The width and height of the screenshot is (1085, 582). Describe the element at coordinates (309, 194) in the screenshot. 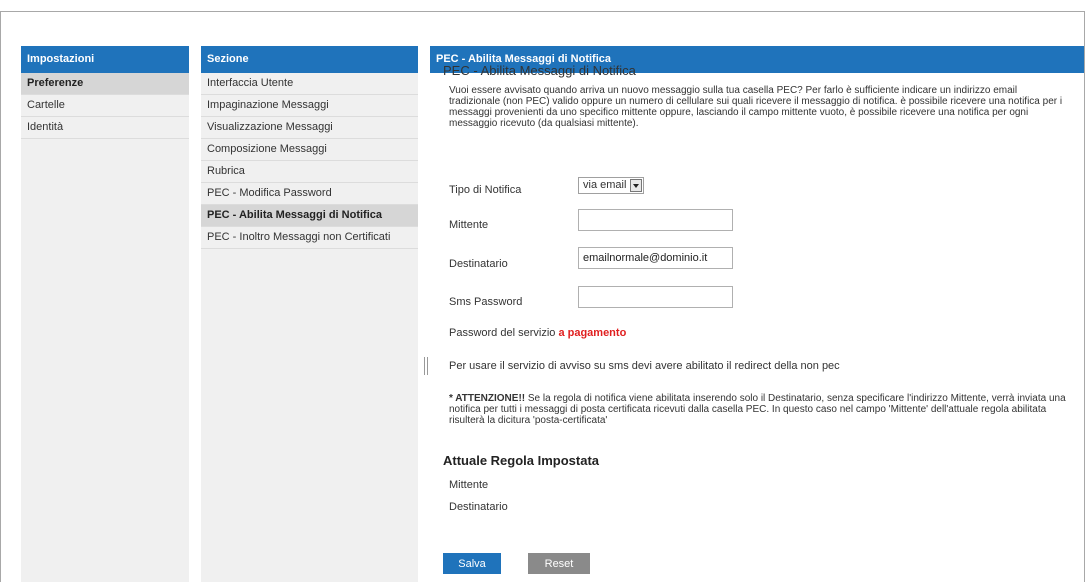

I see `nav-item-pec-modifica-password: PEC - Modifica Password` at that location.